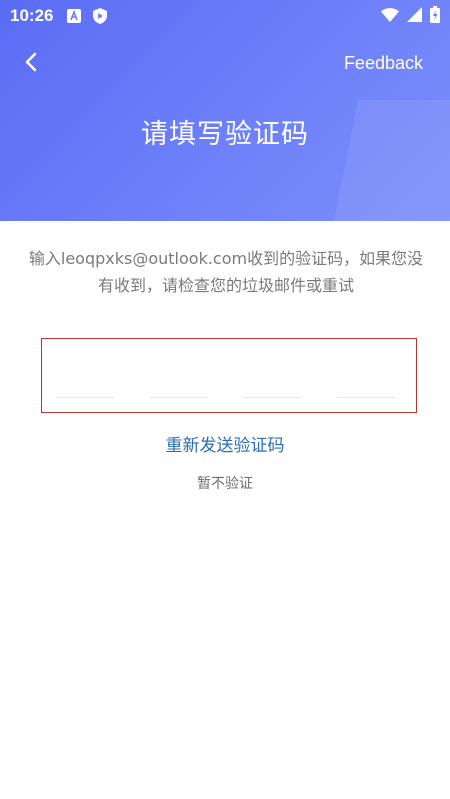 The image size is (450, 799). What do you see at coordinates (225, 443) in the screenshot?
I see `resend-code-button: 重新发送验证码` at bounding box center [225, 443].